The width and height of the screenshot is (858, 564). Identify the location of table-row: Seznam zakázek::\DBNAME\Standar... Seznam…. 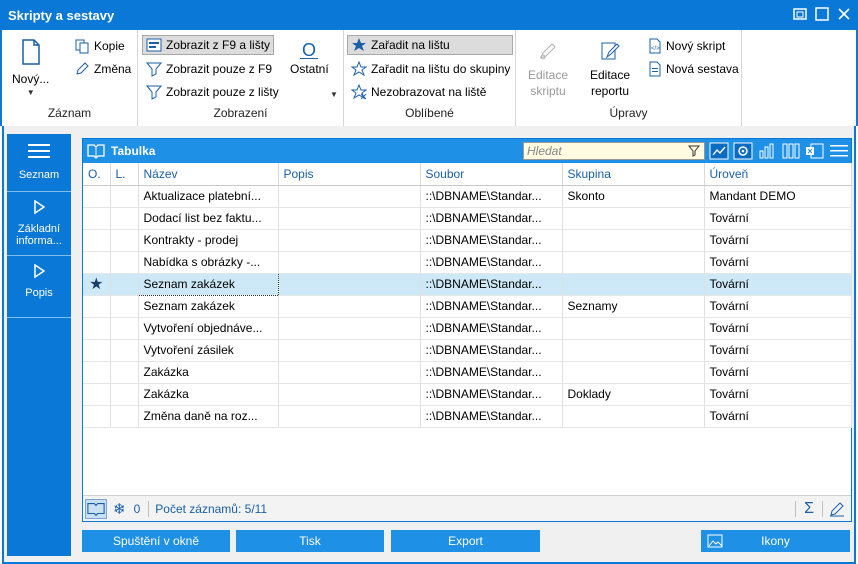
(467, 306).